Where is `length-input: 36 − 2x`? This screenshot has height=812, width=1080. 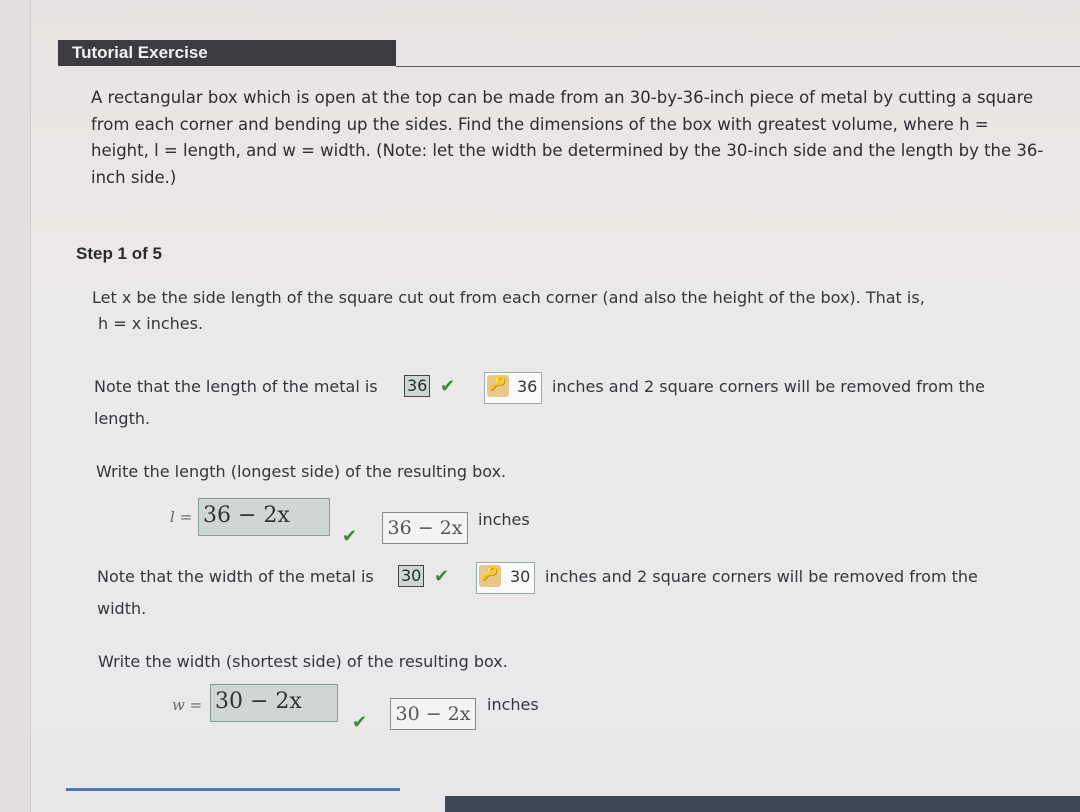
length-input: 36 − 2x is located at coordinates (264, 517).